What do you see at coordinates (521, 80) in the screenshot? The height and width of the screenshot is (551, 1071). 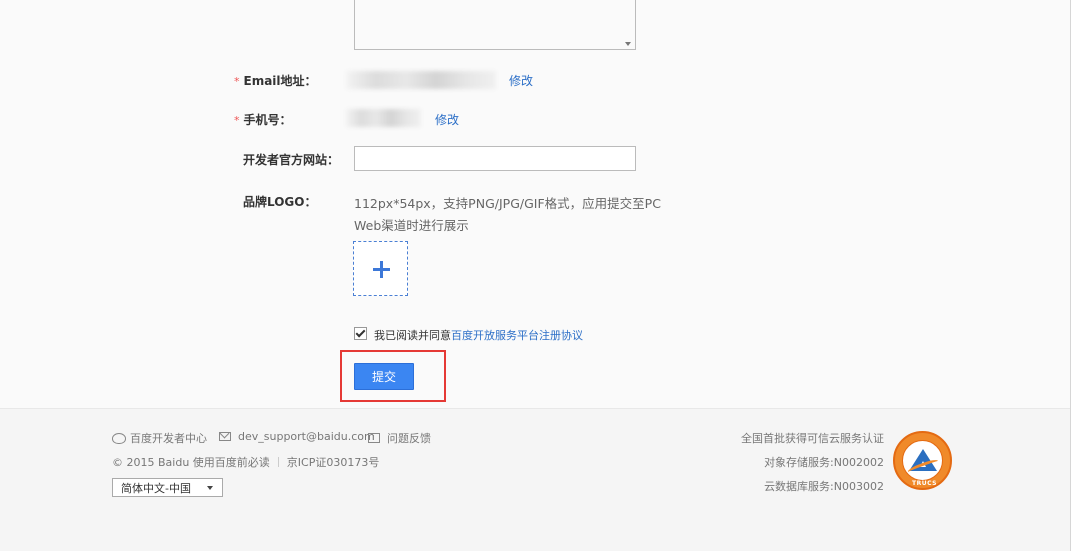 I see `email-edit-link: 修改` at bounding box center [521, 80].